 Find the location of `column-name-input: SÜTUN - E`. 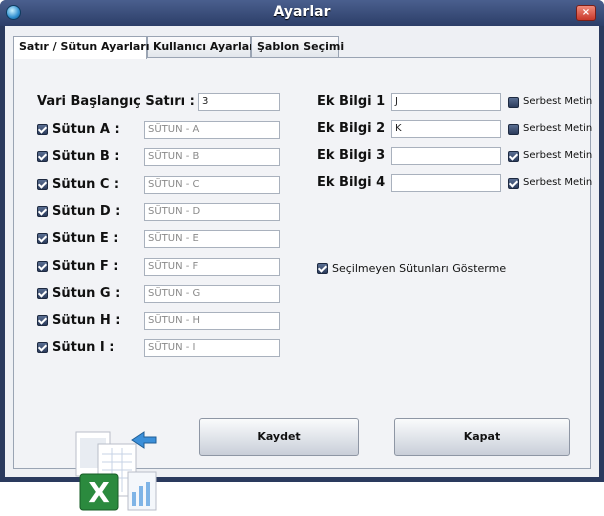

column-name-input: SÜTUN - E is located at coordinates (212, 239).